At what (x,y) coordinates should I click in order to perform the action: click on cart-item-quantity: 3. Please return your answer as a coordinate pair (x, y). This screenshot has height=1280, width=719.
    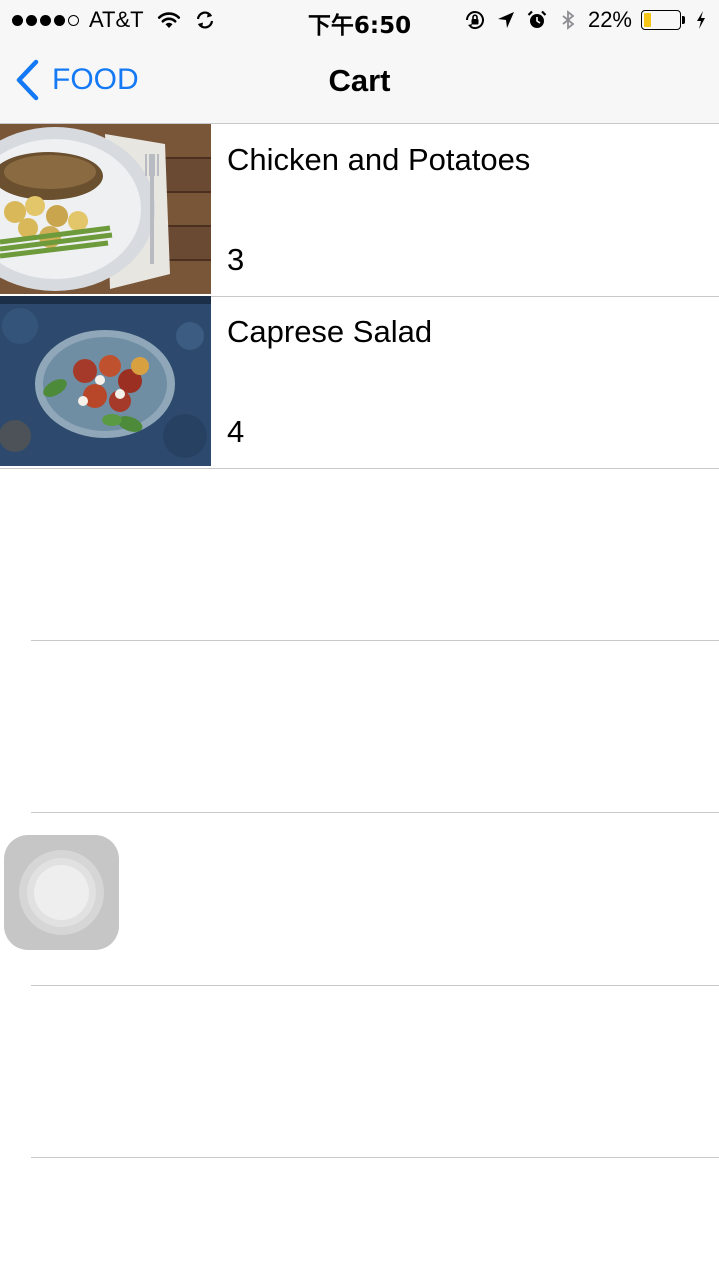
    Looking at the image, I should click on (236, 259).